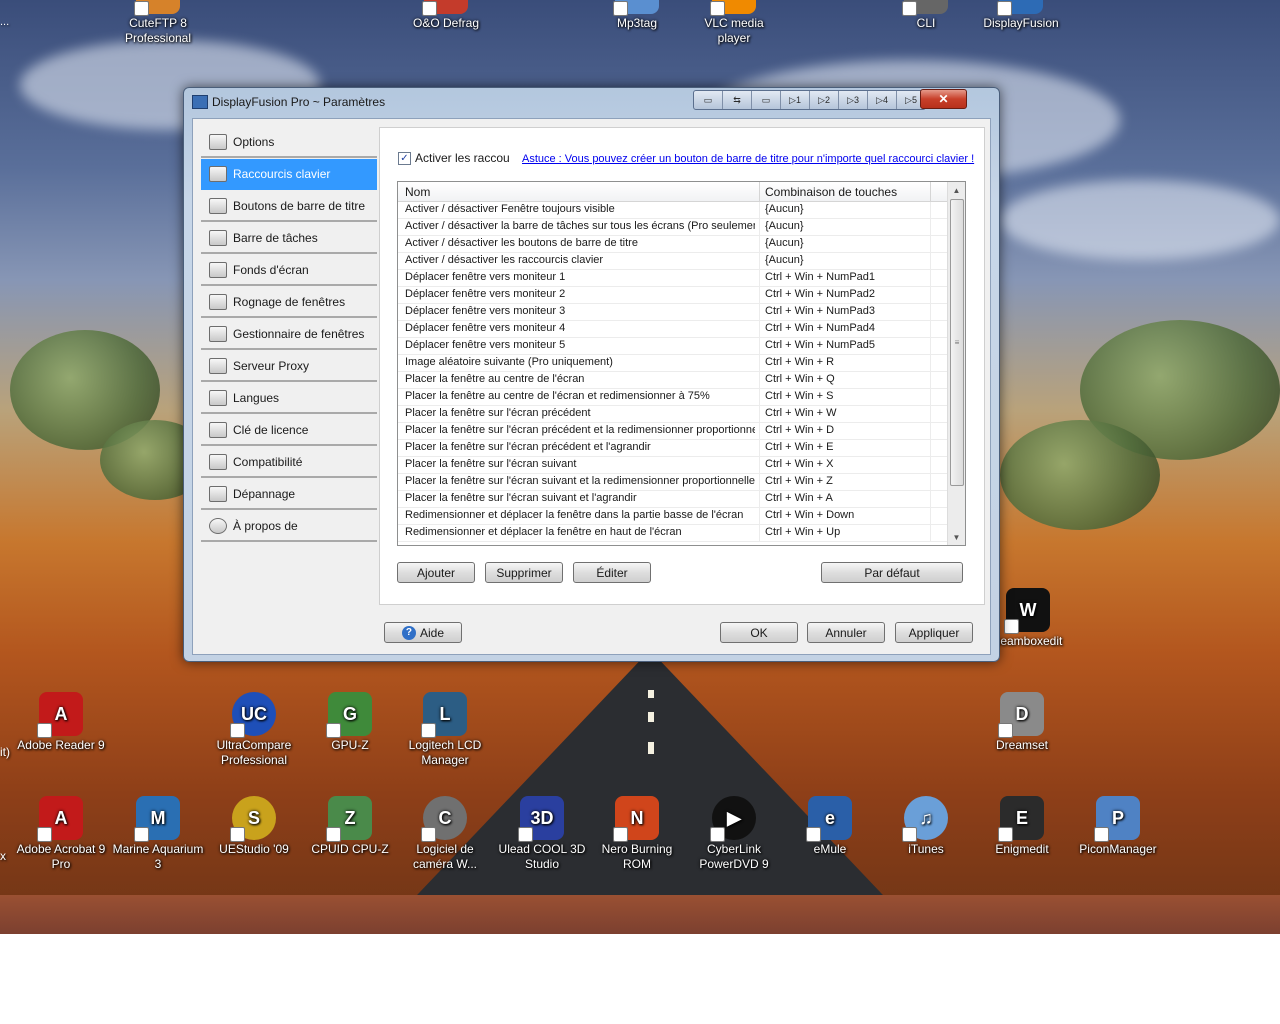  I want to click on help-button-label: Aide, so click(432, 632).